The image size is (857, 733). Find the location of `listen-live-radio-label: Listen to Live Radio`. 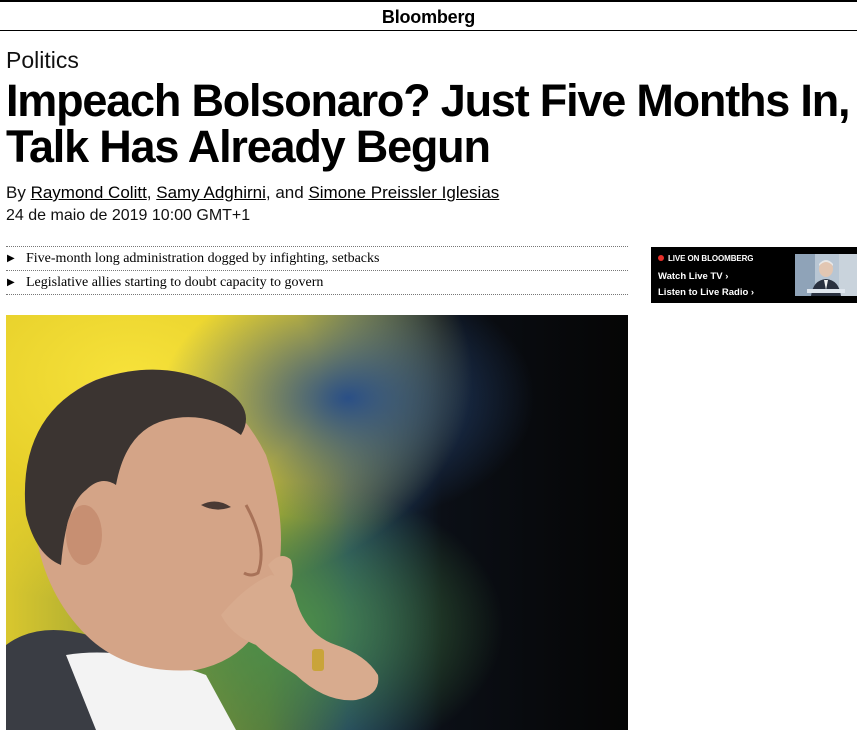

listen-live-radio-label: Listen to Live Radio is located at coordinates (703, 292).